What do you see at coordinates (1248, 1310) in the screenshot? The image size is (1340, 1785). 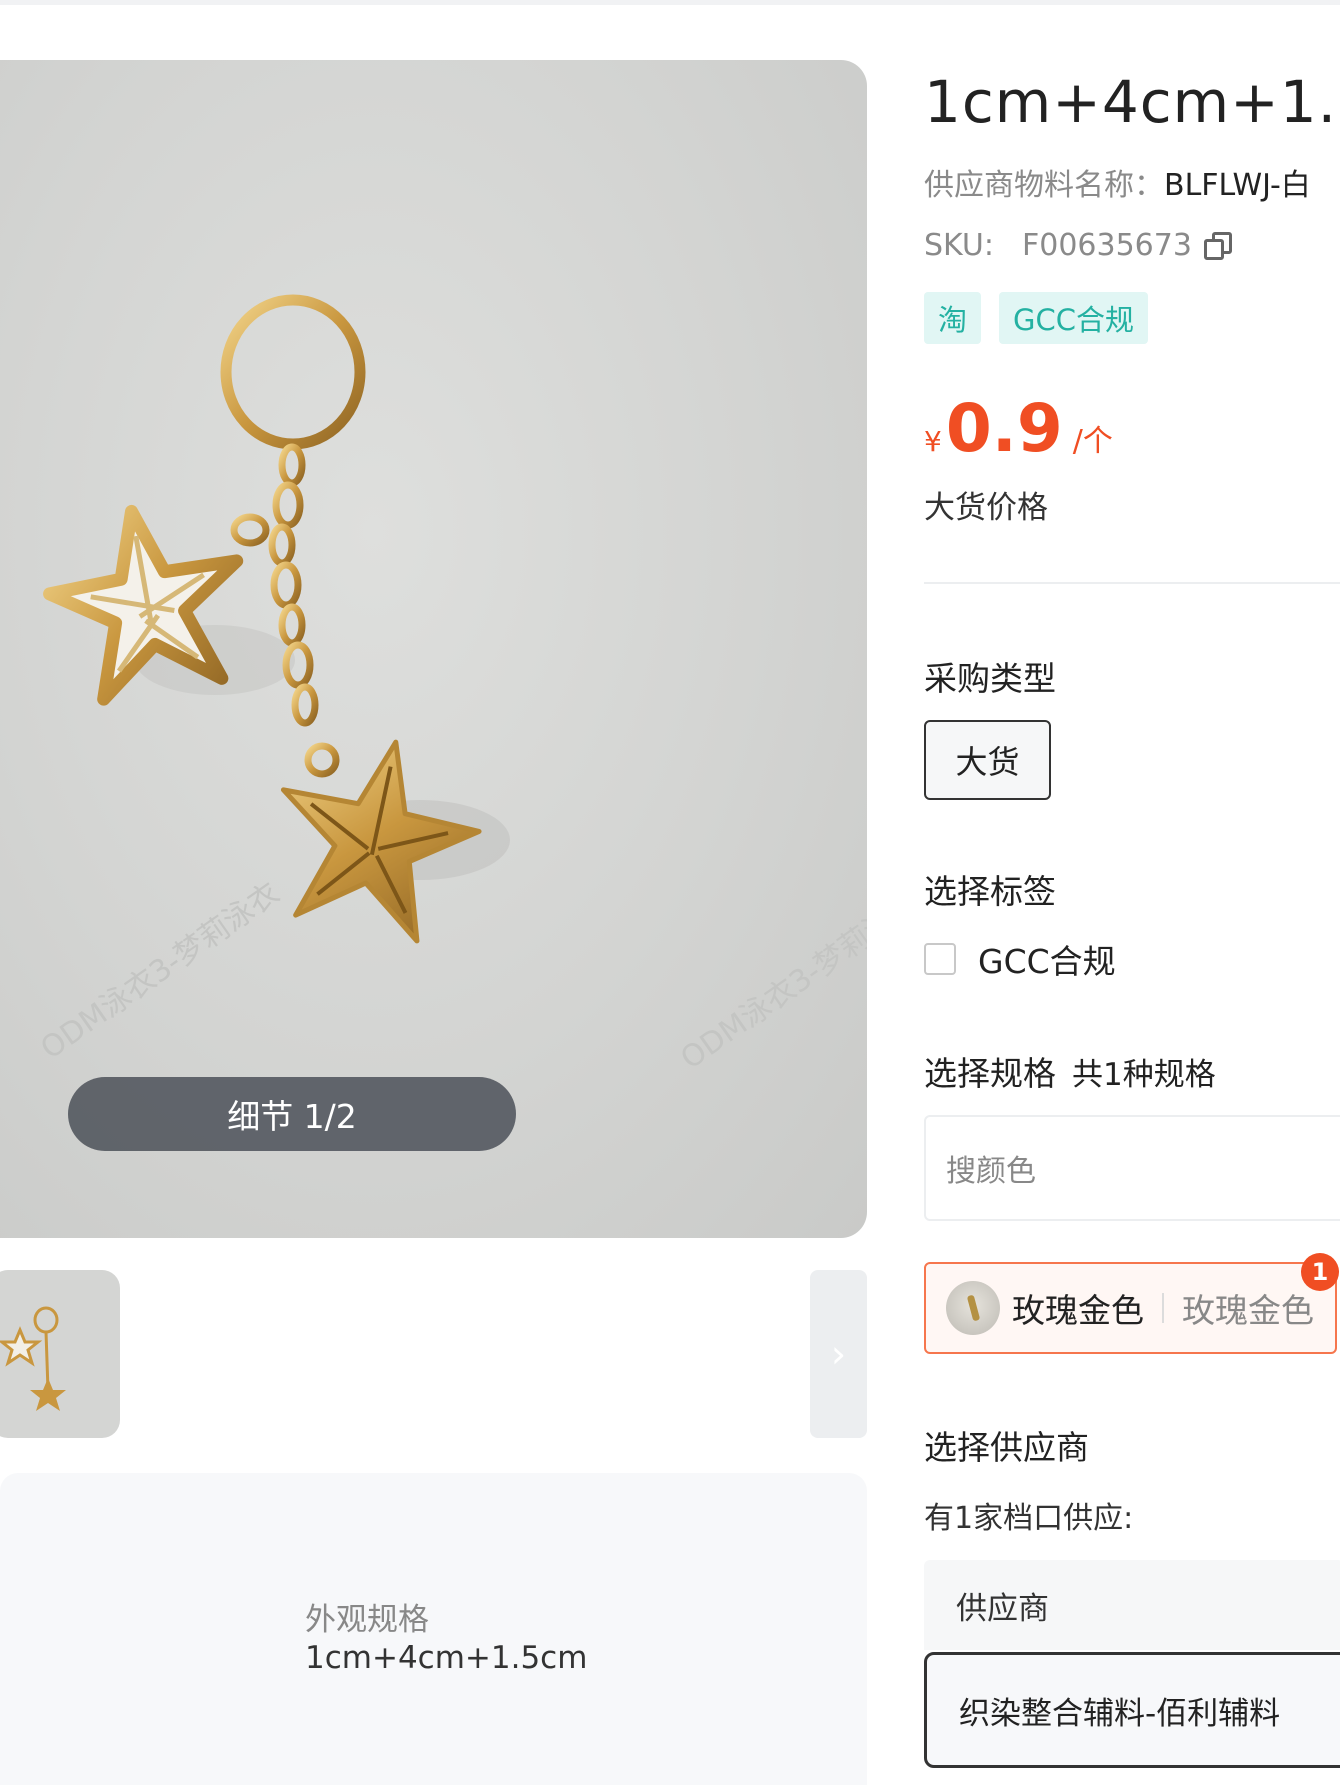 I see `variant-sub-name: 玫瑰金色` at bounding box center [1248, 1310].